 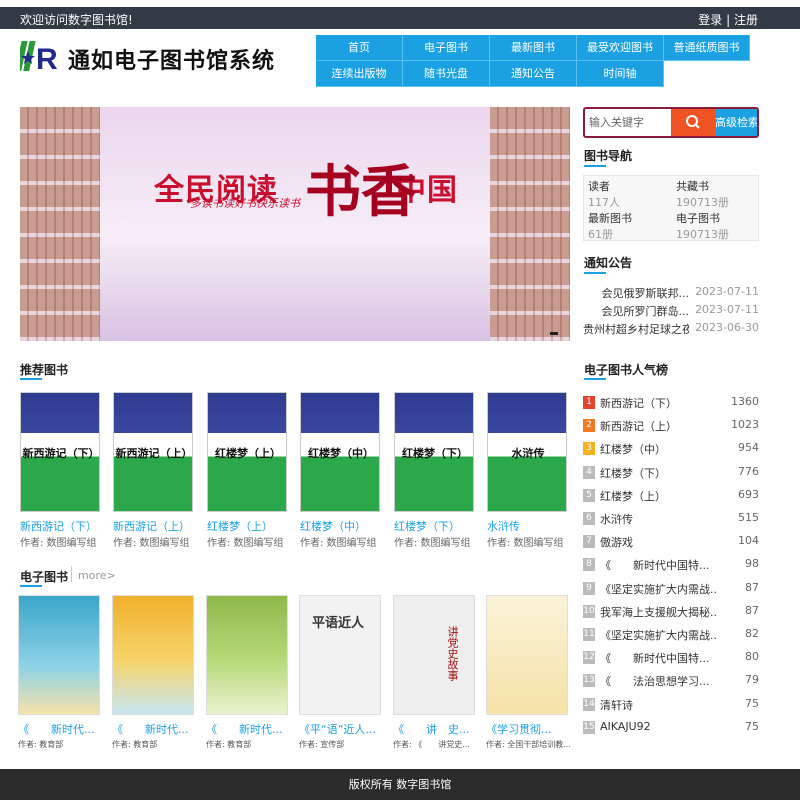 What do you see at coordinates (659, 449) in the screenshot?
I see `rank-book-title: 红楼梦（中）` at bounding box center [659, 449].